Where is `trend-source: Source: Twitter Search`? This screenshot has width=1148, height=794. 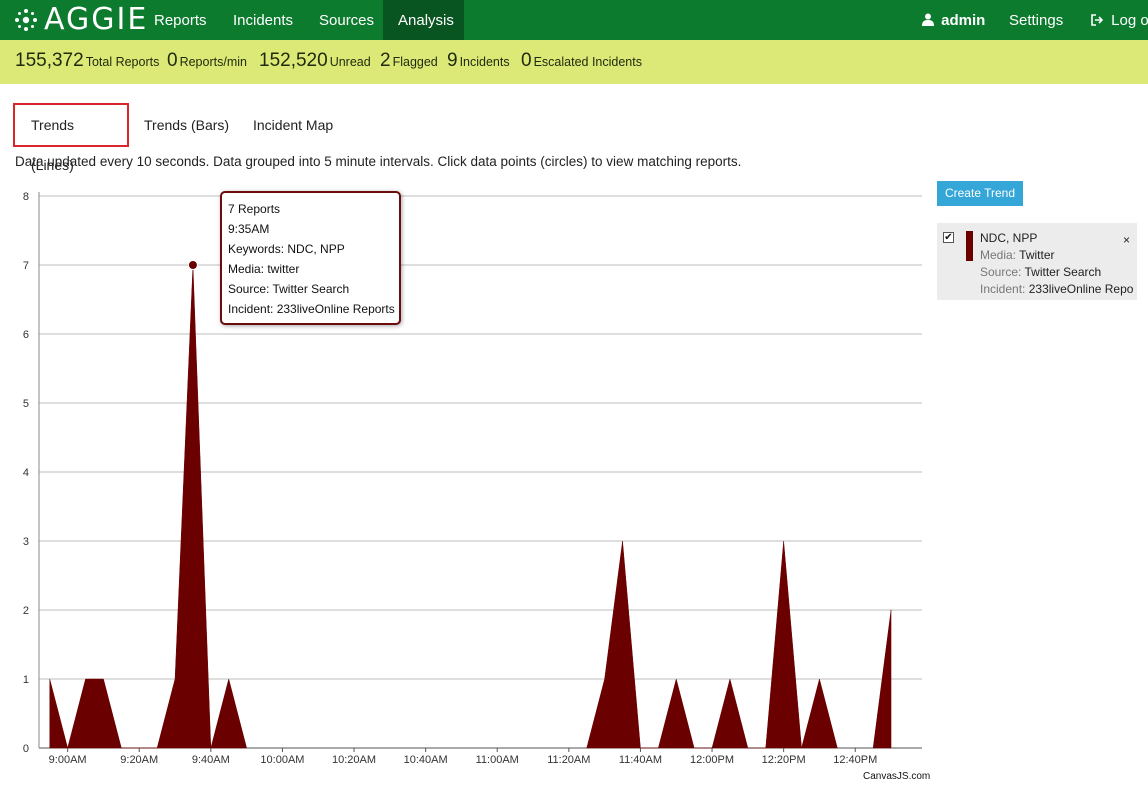
trend-source: Source: Twitter Search is located at coordinates (1040, 272).